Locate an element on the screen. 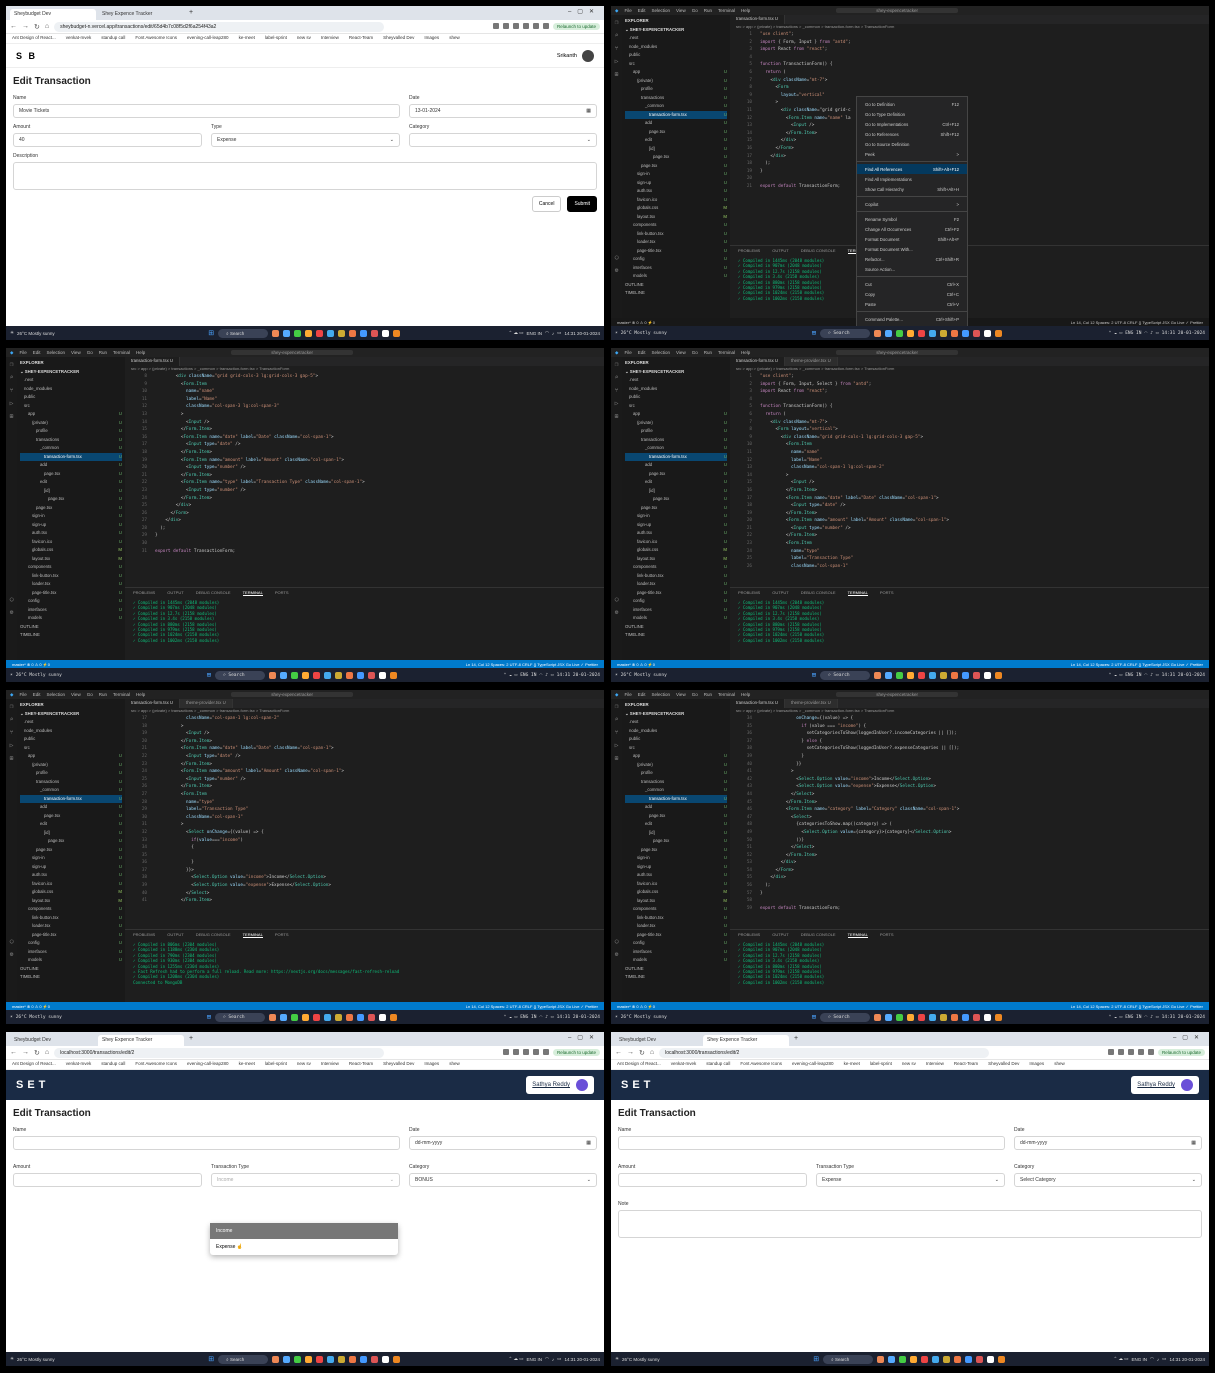 Image resolution: width=1215 pixels, height=1373 pixels. explorer-item: auth.tsx U is located at coordinates (676, 533).